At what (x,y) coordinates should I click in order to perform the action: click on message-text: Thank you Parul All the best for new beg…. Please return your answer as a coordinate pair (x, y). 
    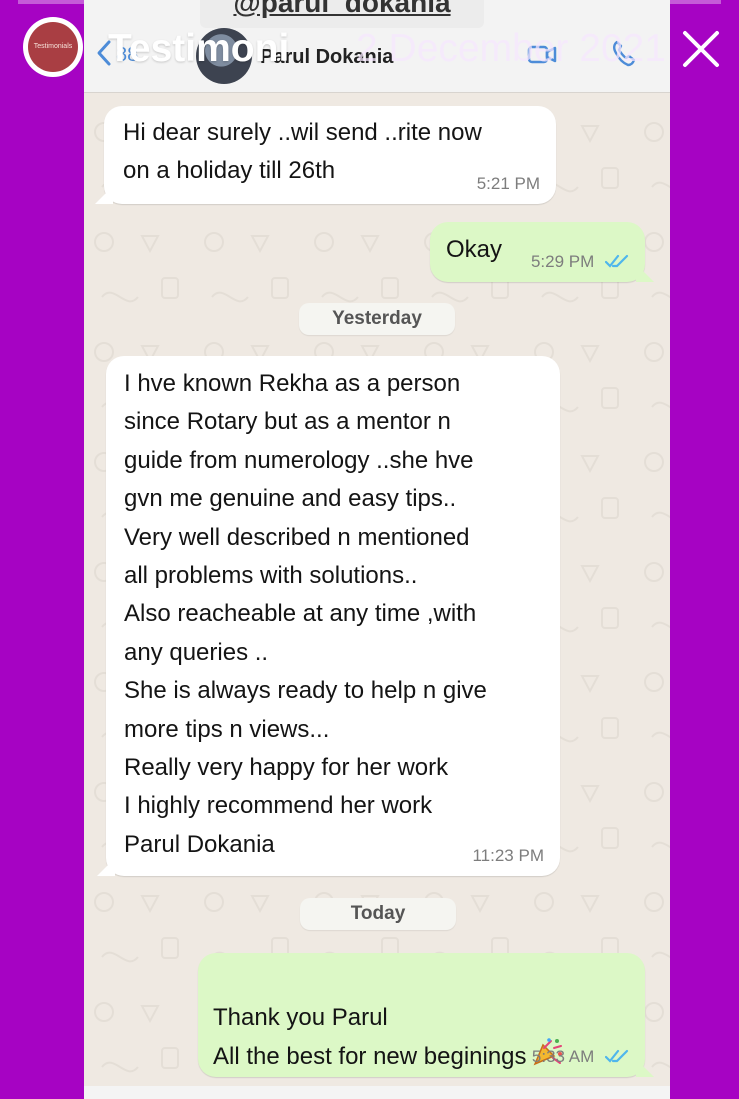
    Looking at the image, I should click on (388, 1018).